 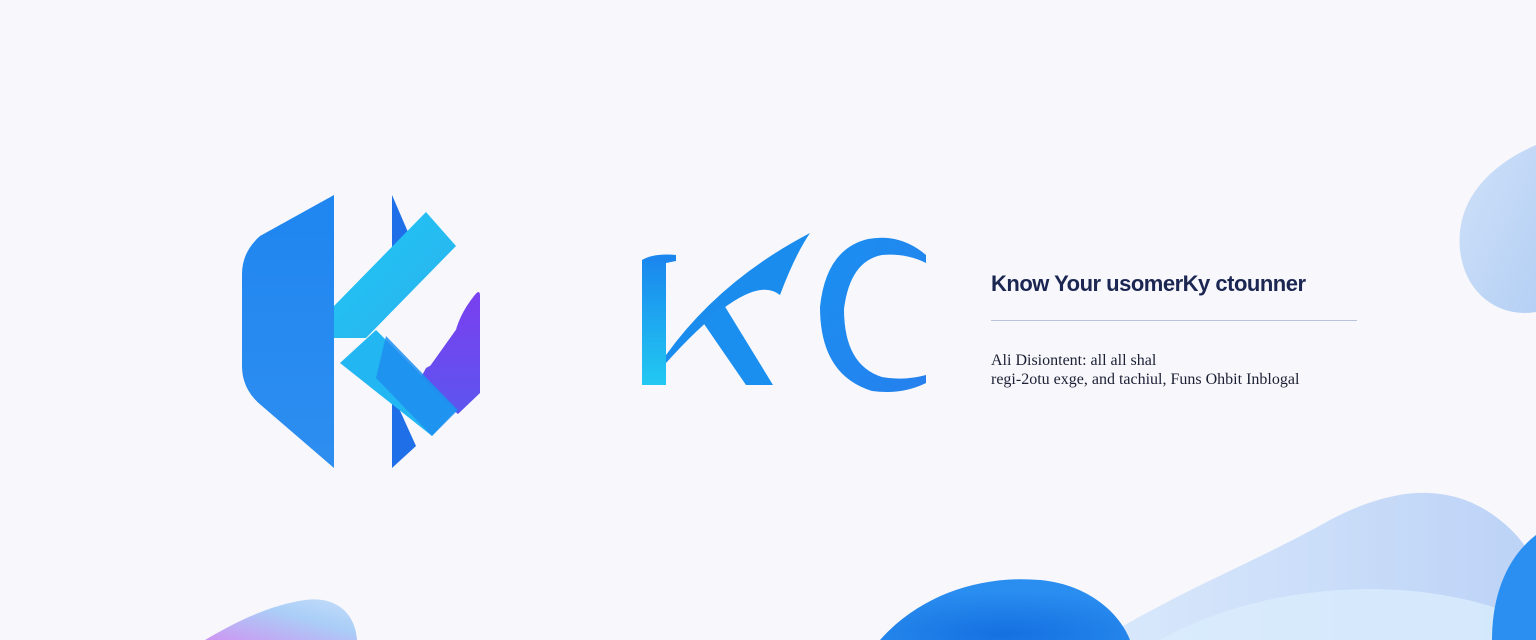 What do you see at coordinates (1497, 229) in the screenshot?
I see `blob-right` at bounding box center [1497, 229].